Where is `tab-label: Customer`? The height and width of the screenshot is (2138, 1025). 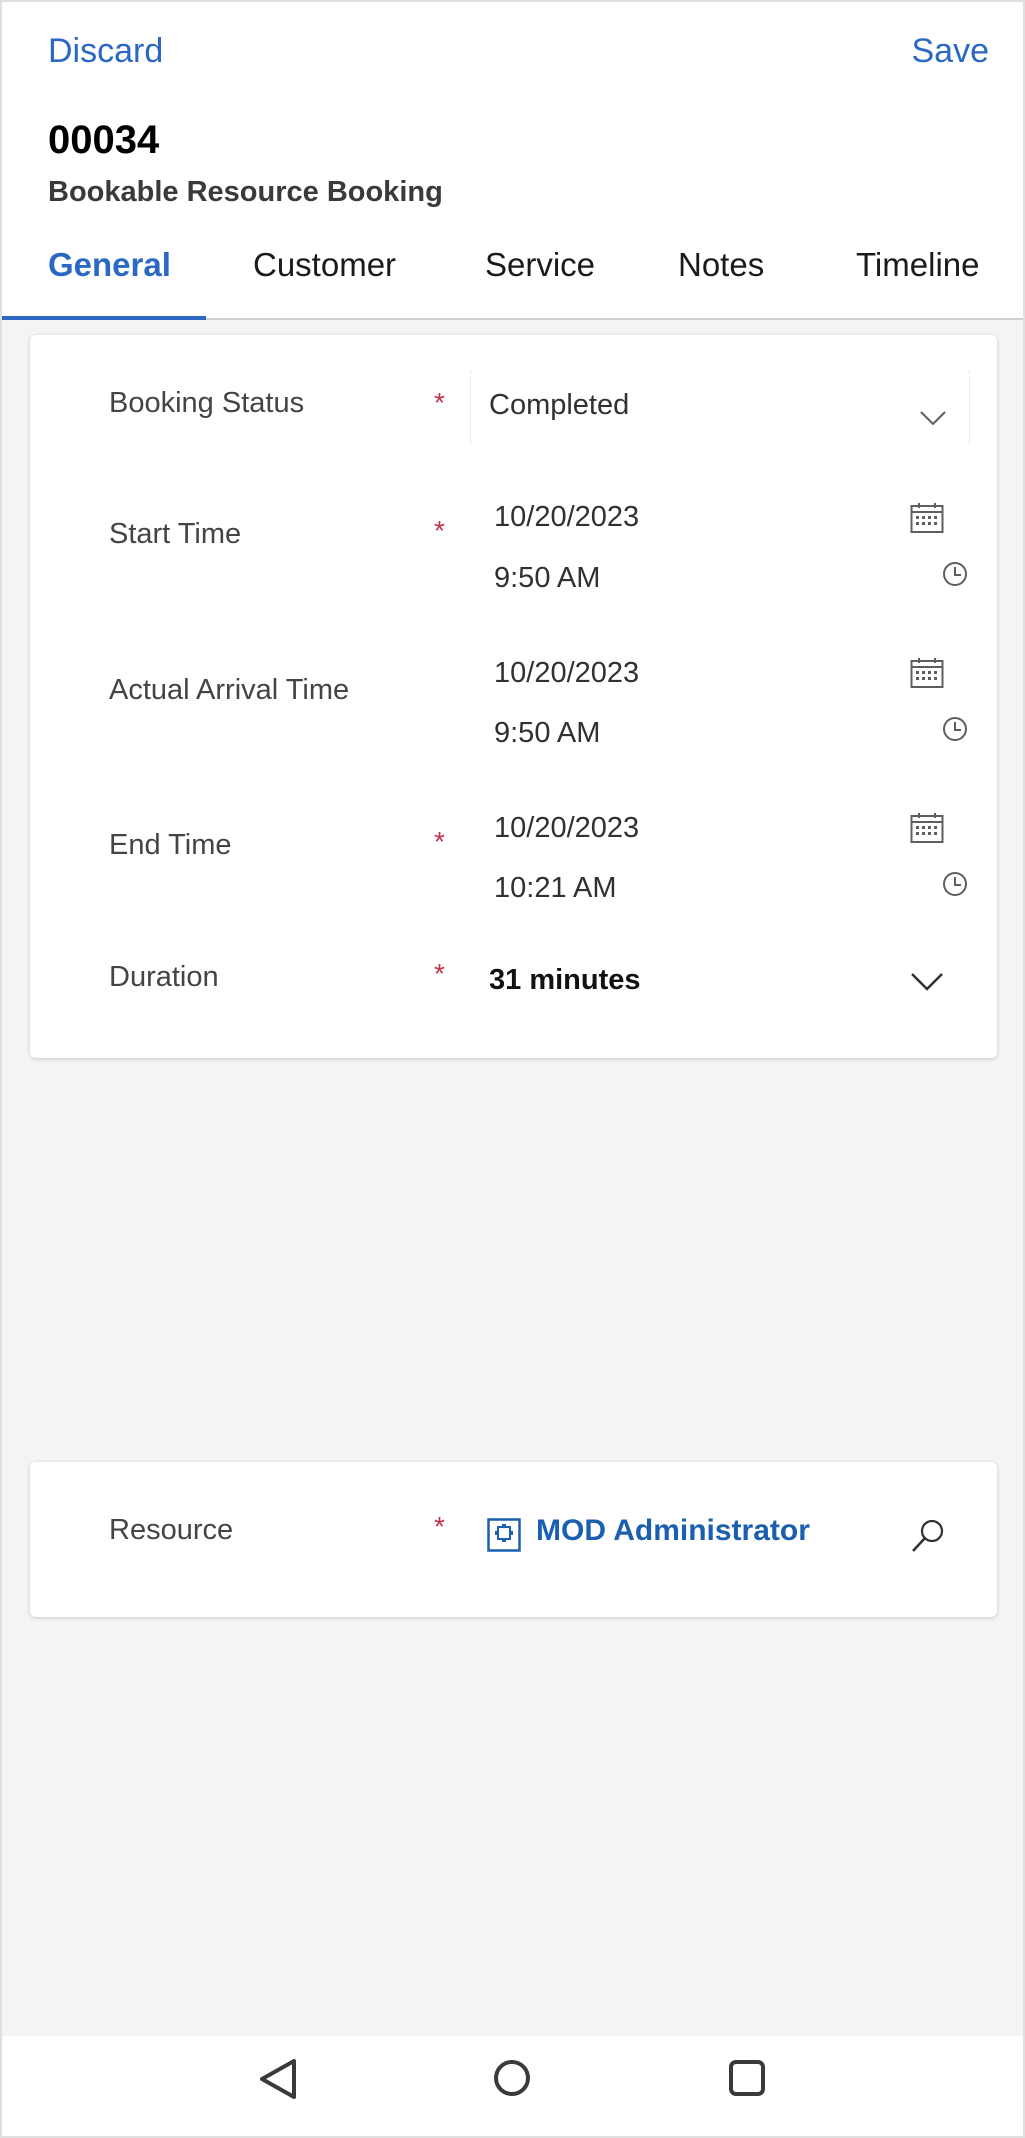
tab-label: Customer is located at coordinates (325, 264).